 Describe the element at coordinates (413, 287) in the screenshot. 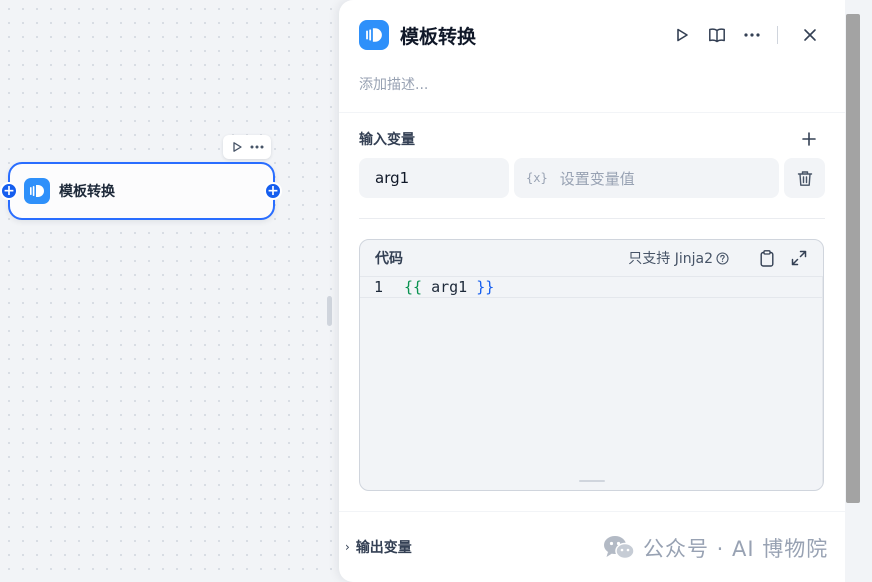

I see `open-brace: {{` at that location.